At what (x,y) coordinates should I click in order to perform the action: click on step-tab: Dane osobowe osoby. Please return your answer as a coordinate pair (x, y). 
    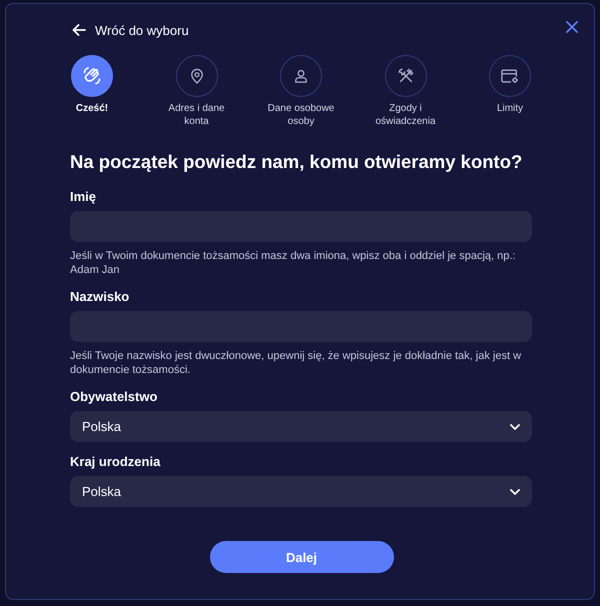
    Looking at the image, I should click on (301, 91).